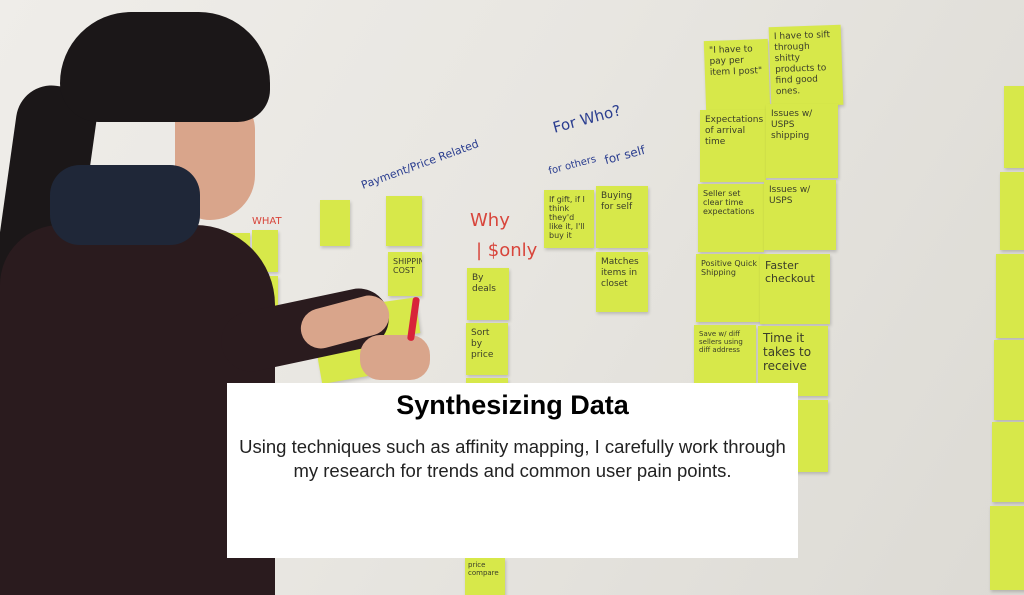 This screenshot has height=595, width=1024. What do you see at coordinates (512, 405) in the screenshot?
I see `caption-title: Synthesizing Data` at bounding box center [512, 405].